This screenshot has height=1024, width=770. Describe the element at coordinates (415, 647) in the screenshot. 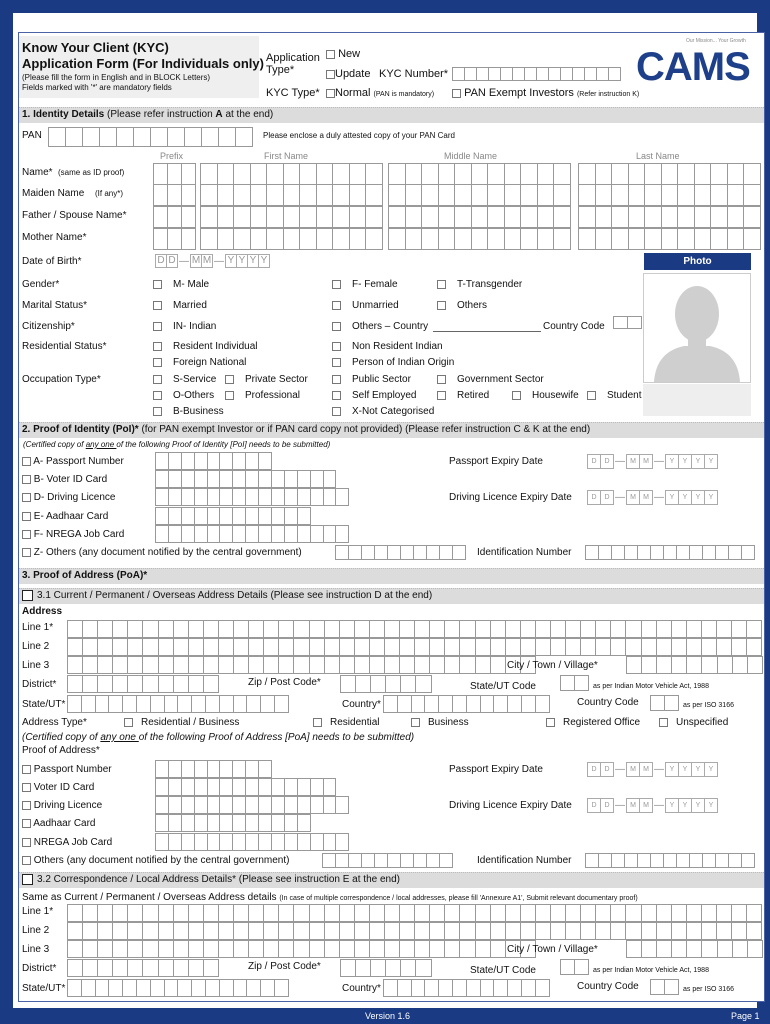

I see `address-line2-input` at that location.